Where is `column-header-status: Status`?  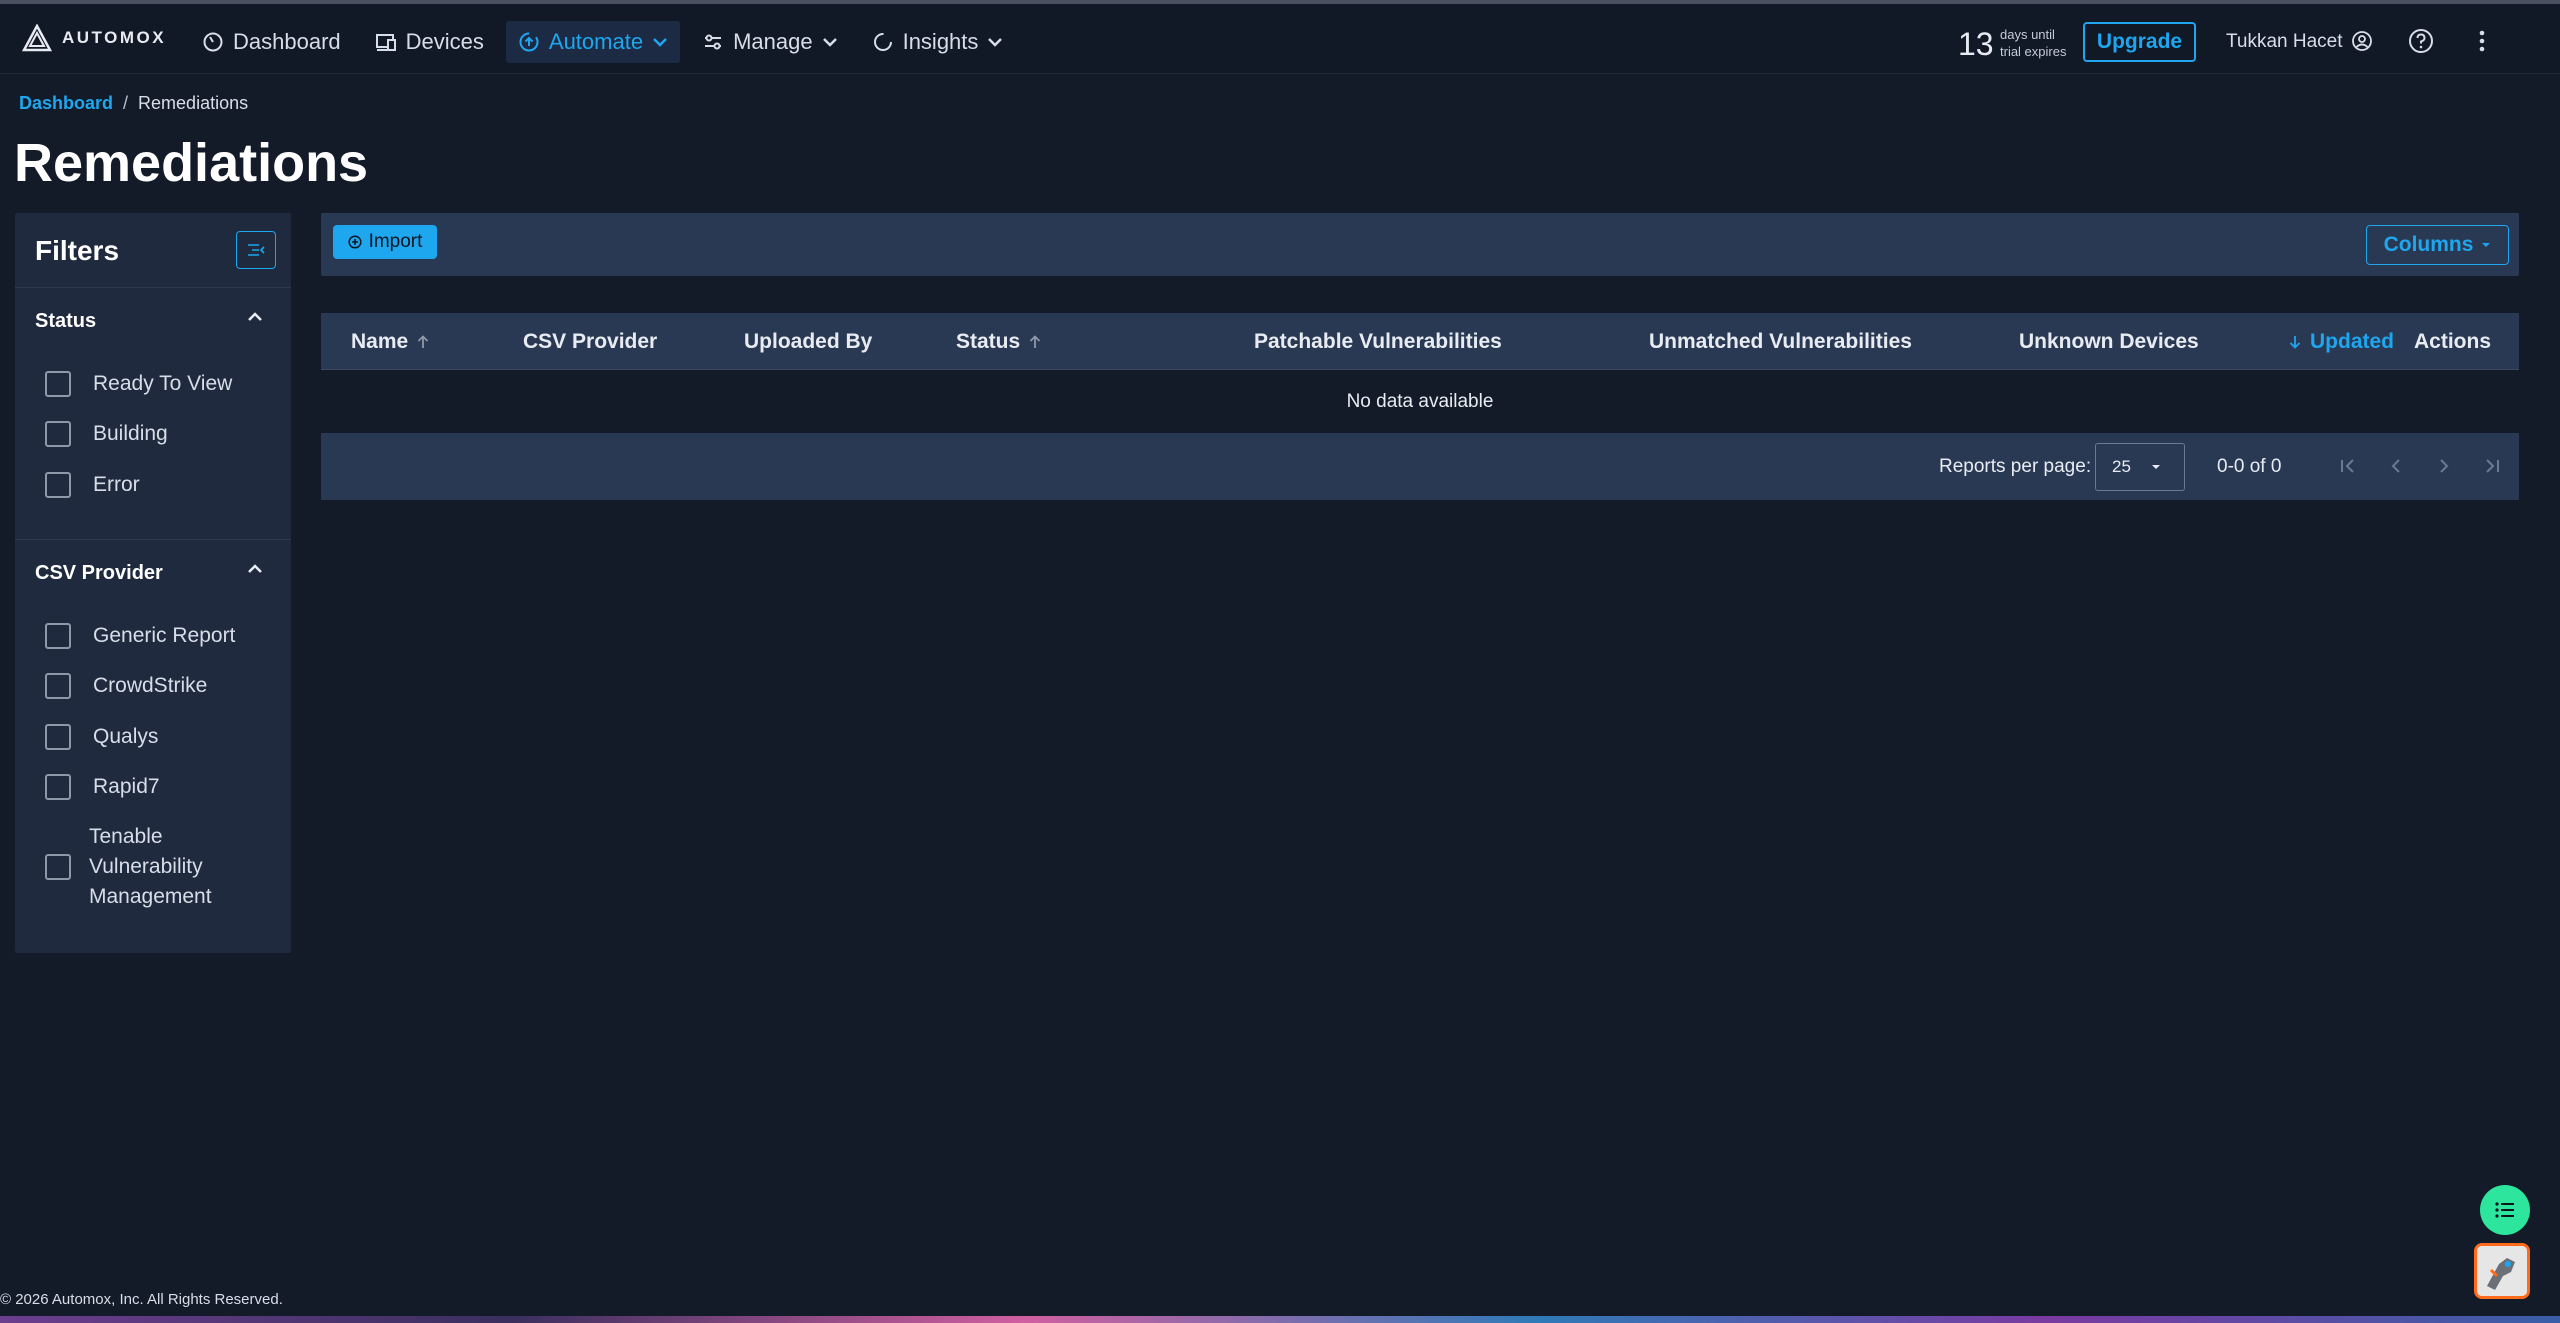 column-header-status: Status is located at coordinates (999, 342).